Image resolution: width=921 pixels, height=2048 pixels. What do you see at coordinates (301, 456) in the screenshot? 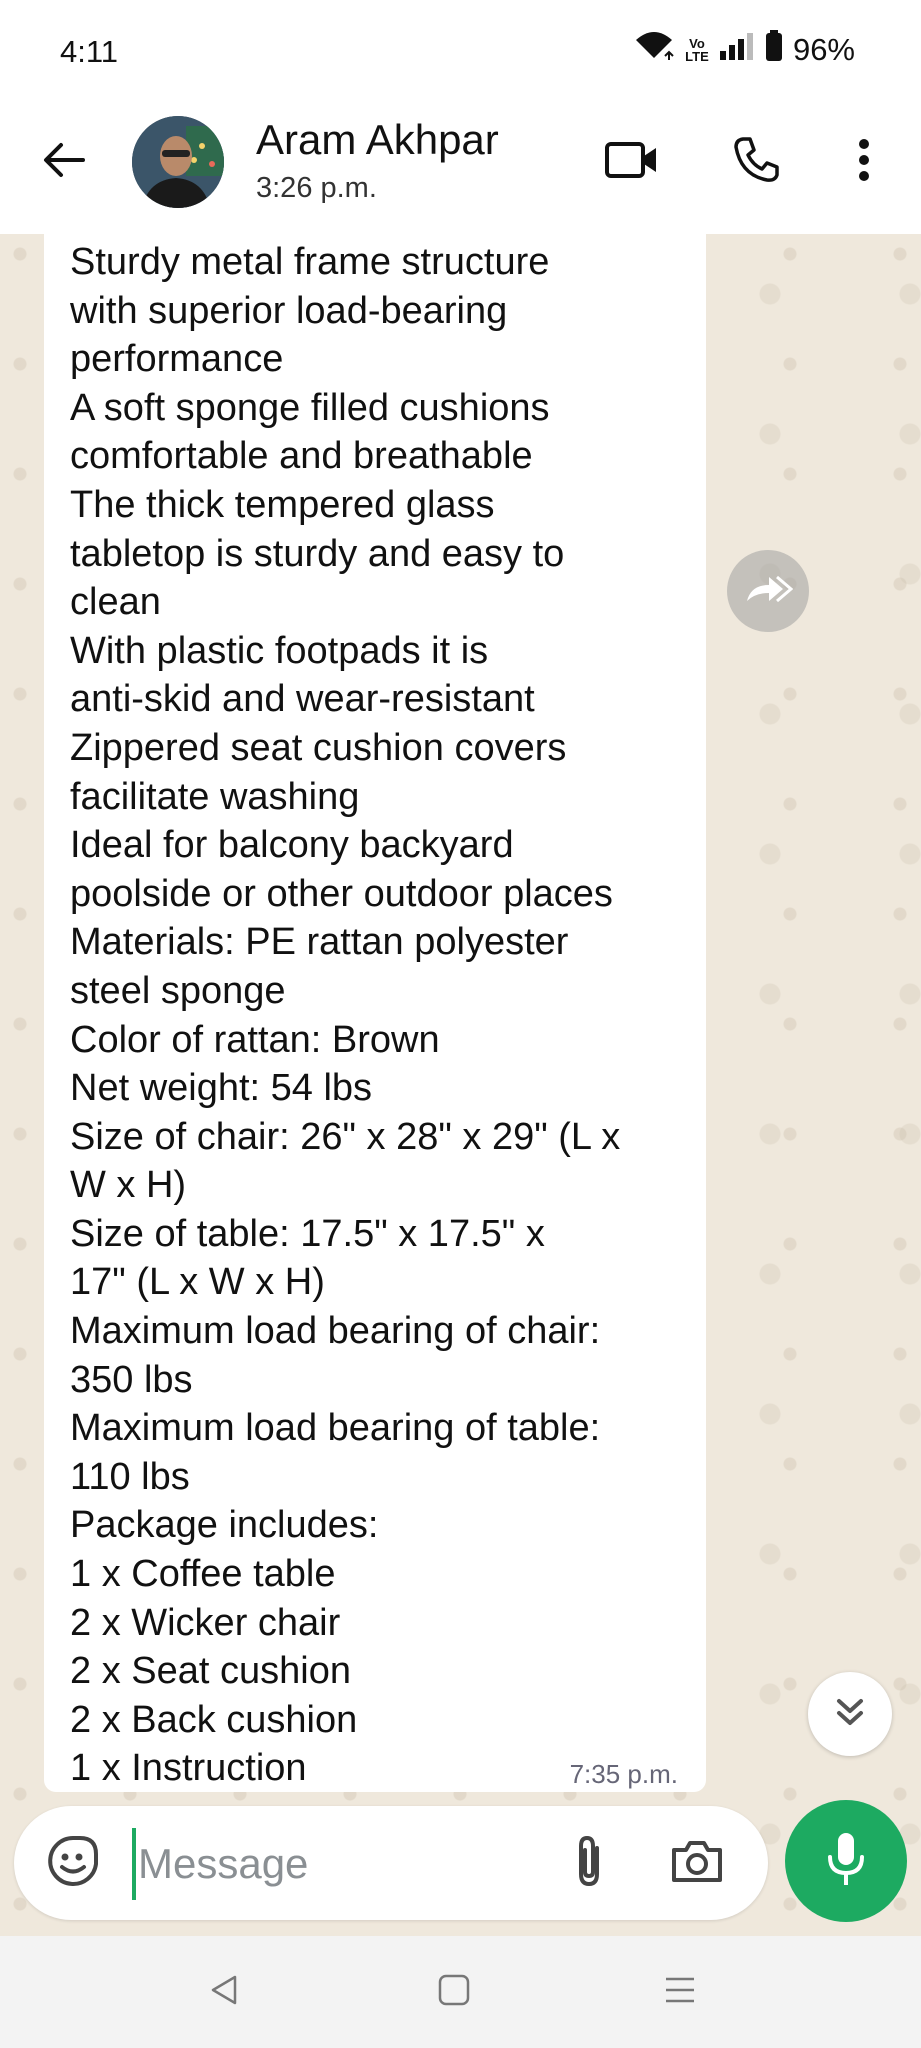
I see `message-line: comfortable and breathable` at bounding box center [301, 456].